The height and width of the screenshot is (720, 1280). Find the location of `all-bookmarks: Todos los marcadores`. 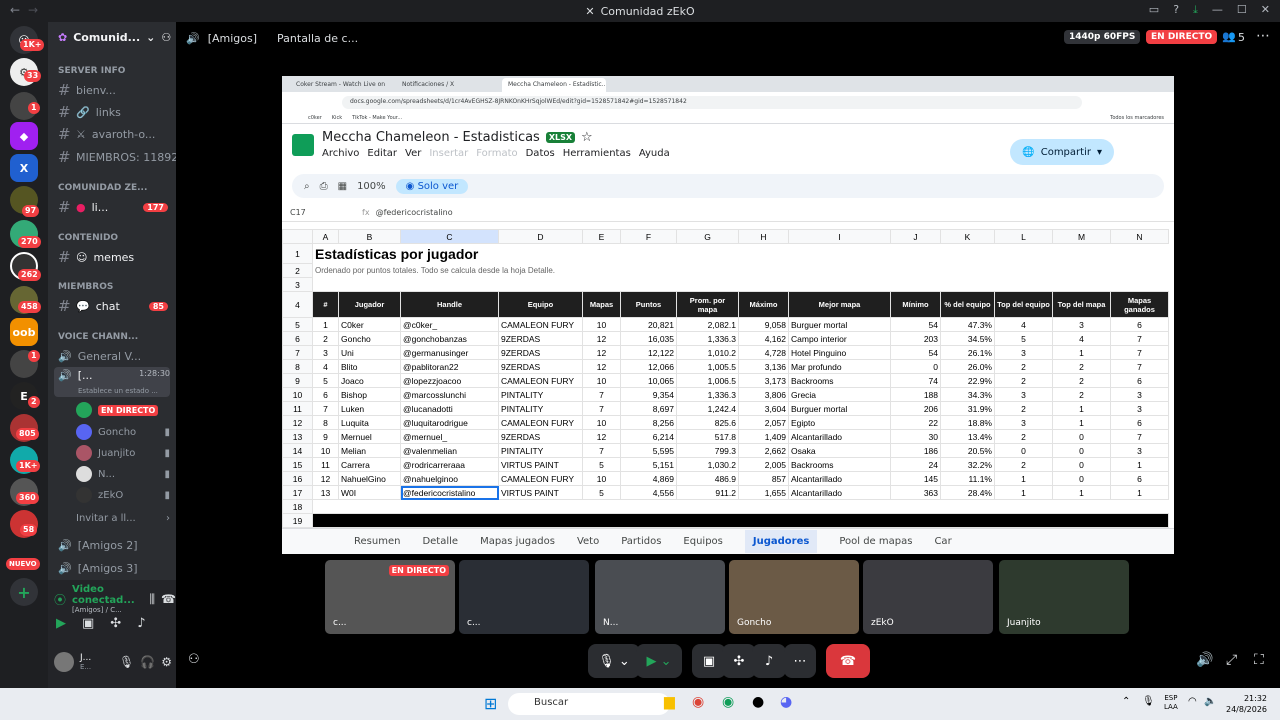

all-bookmarks: Todos los marcadores is located at coordinates (1137, 118).